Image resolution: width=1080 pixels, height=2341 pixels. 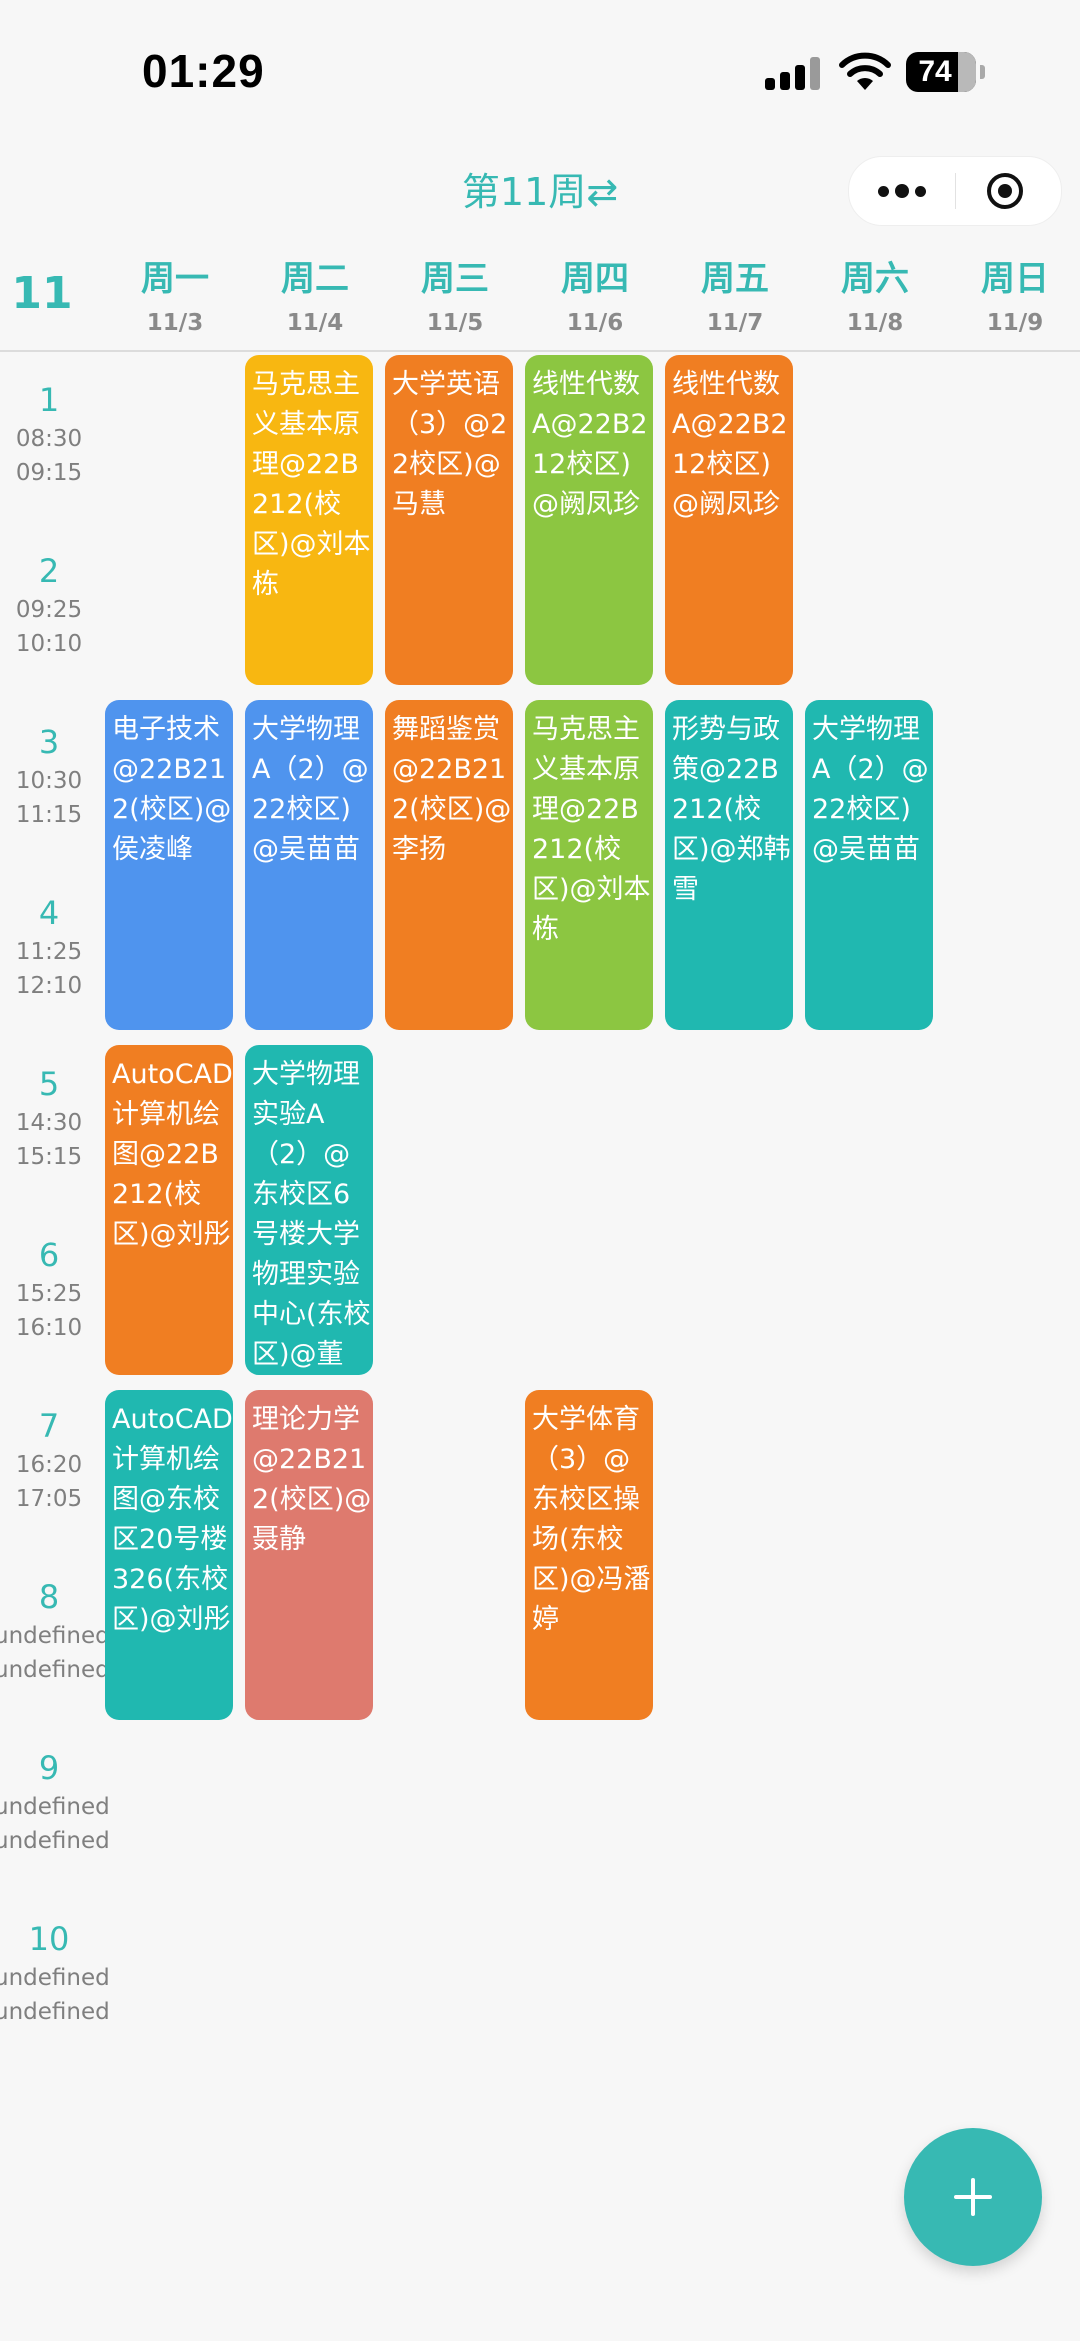 What do you see at coordinates (309, 1555) in the screenshot?
I see `course-card: 理论力学@22B212(校区)@聂静` at bounding box center [309, 1555].